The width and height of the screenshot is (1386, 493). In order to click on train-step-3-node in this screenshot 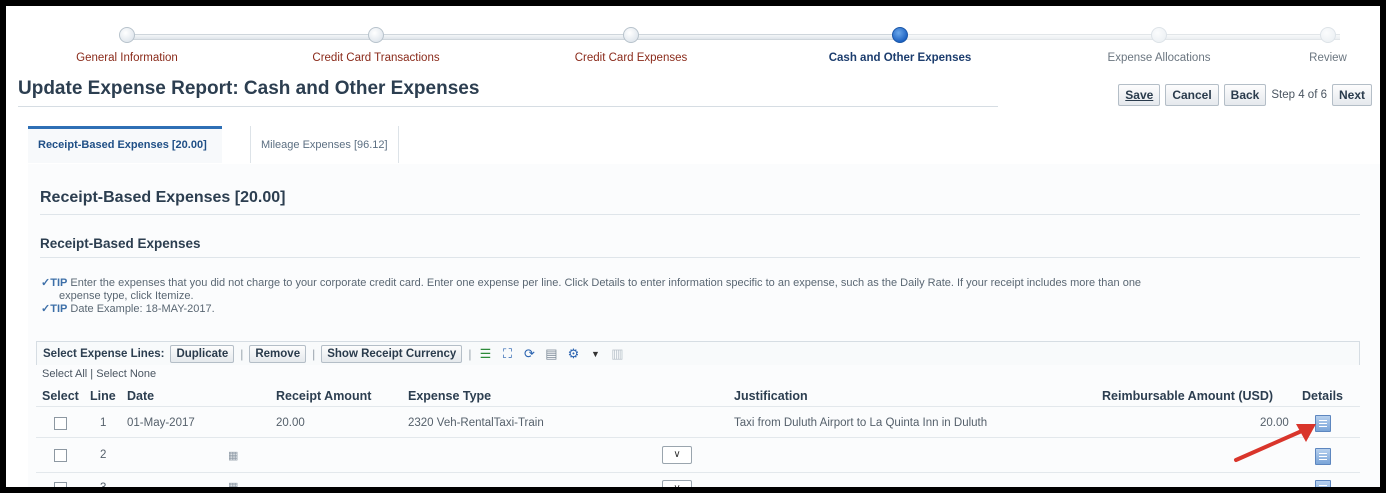, I will do `click(631, 35)`.